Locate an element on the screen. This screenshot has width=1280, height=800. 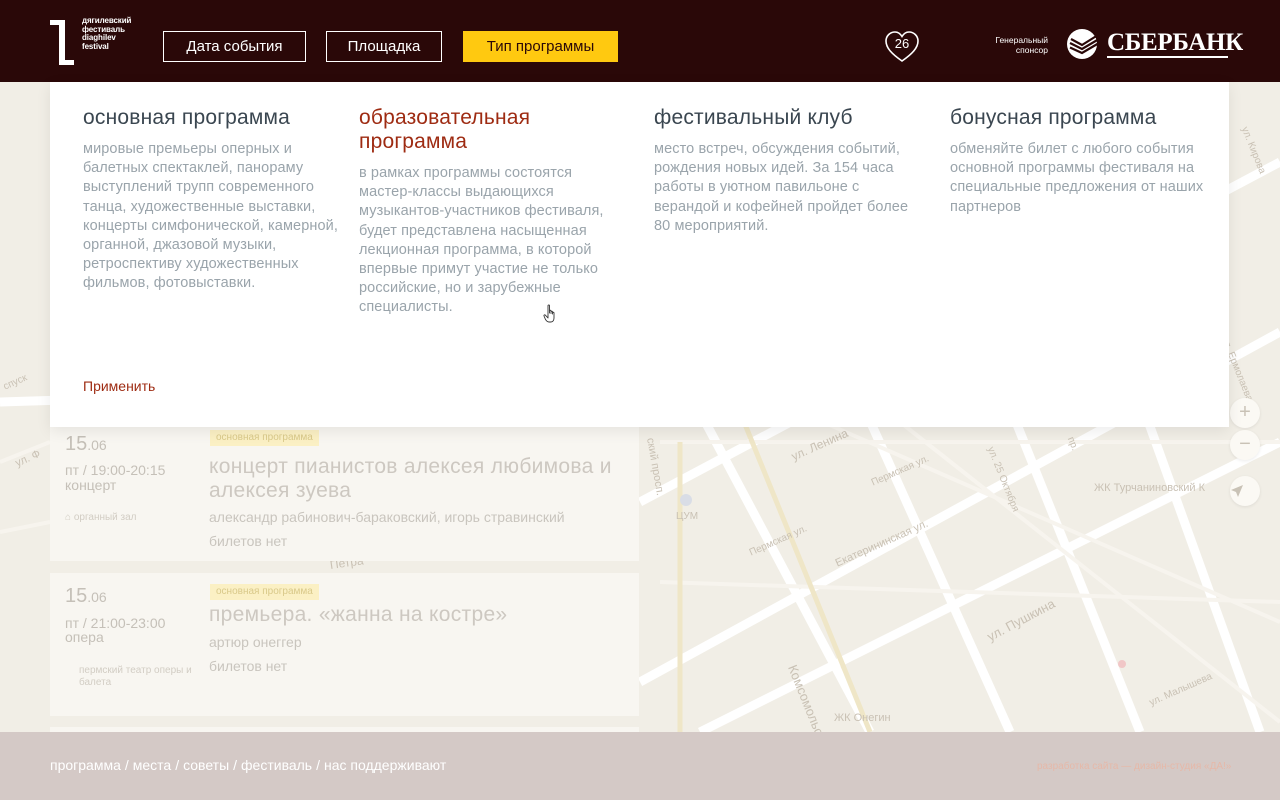
favorites-count: 26 is located at coordinates (902, 43).